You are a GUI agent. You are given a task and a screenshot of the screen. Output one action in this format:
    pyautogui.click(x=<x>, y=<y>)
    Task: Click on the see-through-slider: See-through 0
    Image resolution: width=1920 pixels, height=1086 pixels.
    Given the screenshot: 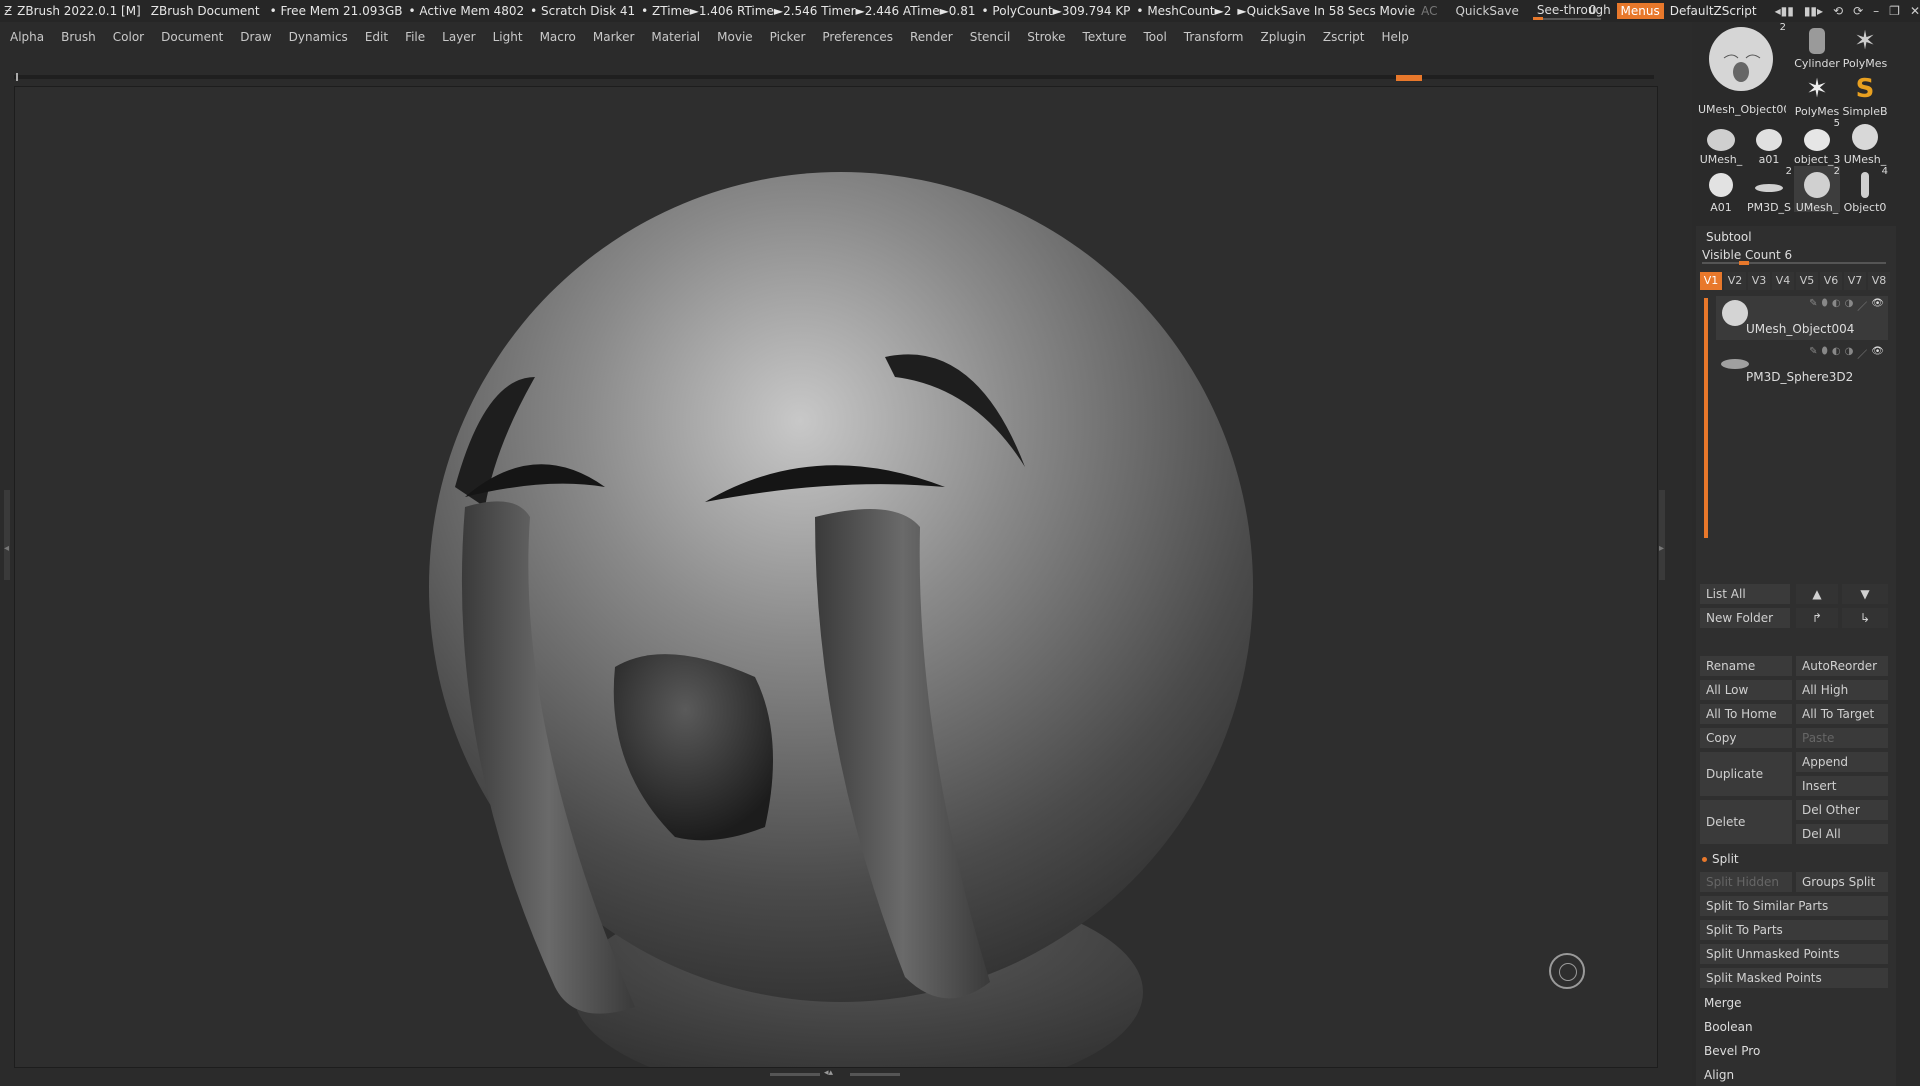 What is the action you would take?
    pyautogui.click(x=1571, y=11)
    